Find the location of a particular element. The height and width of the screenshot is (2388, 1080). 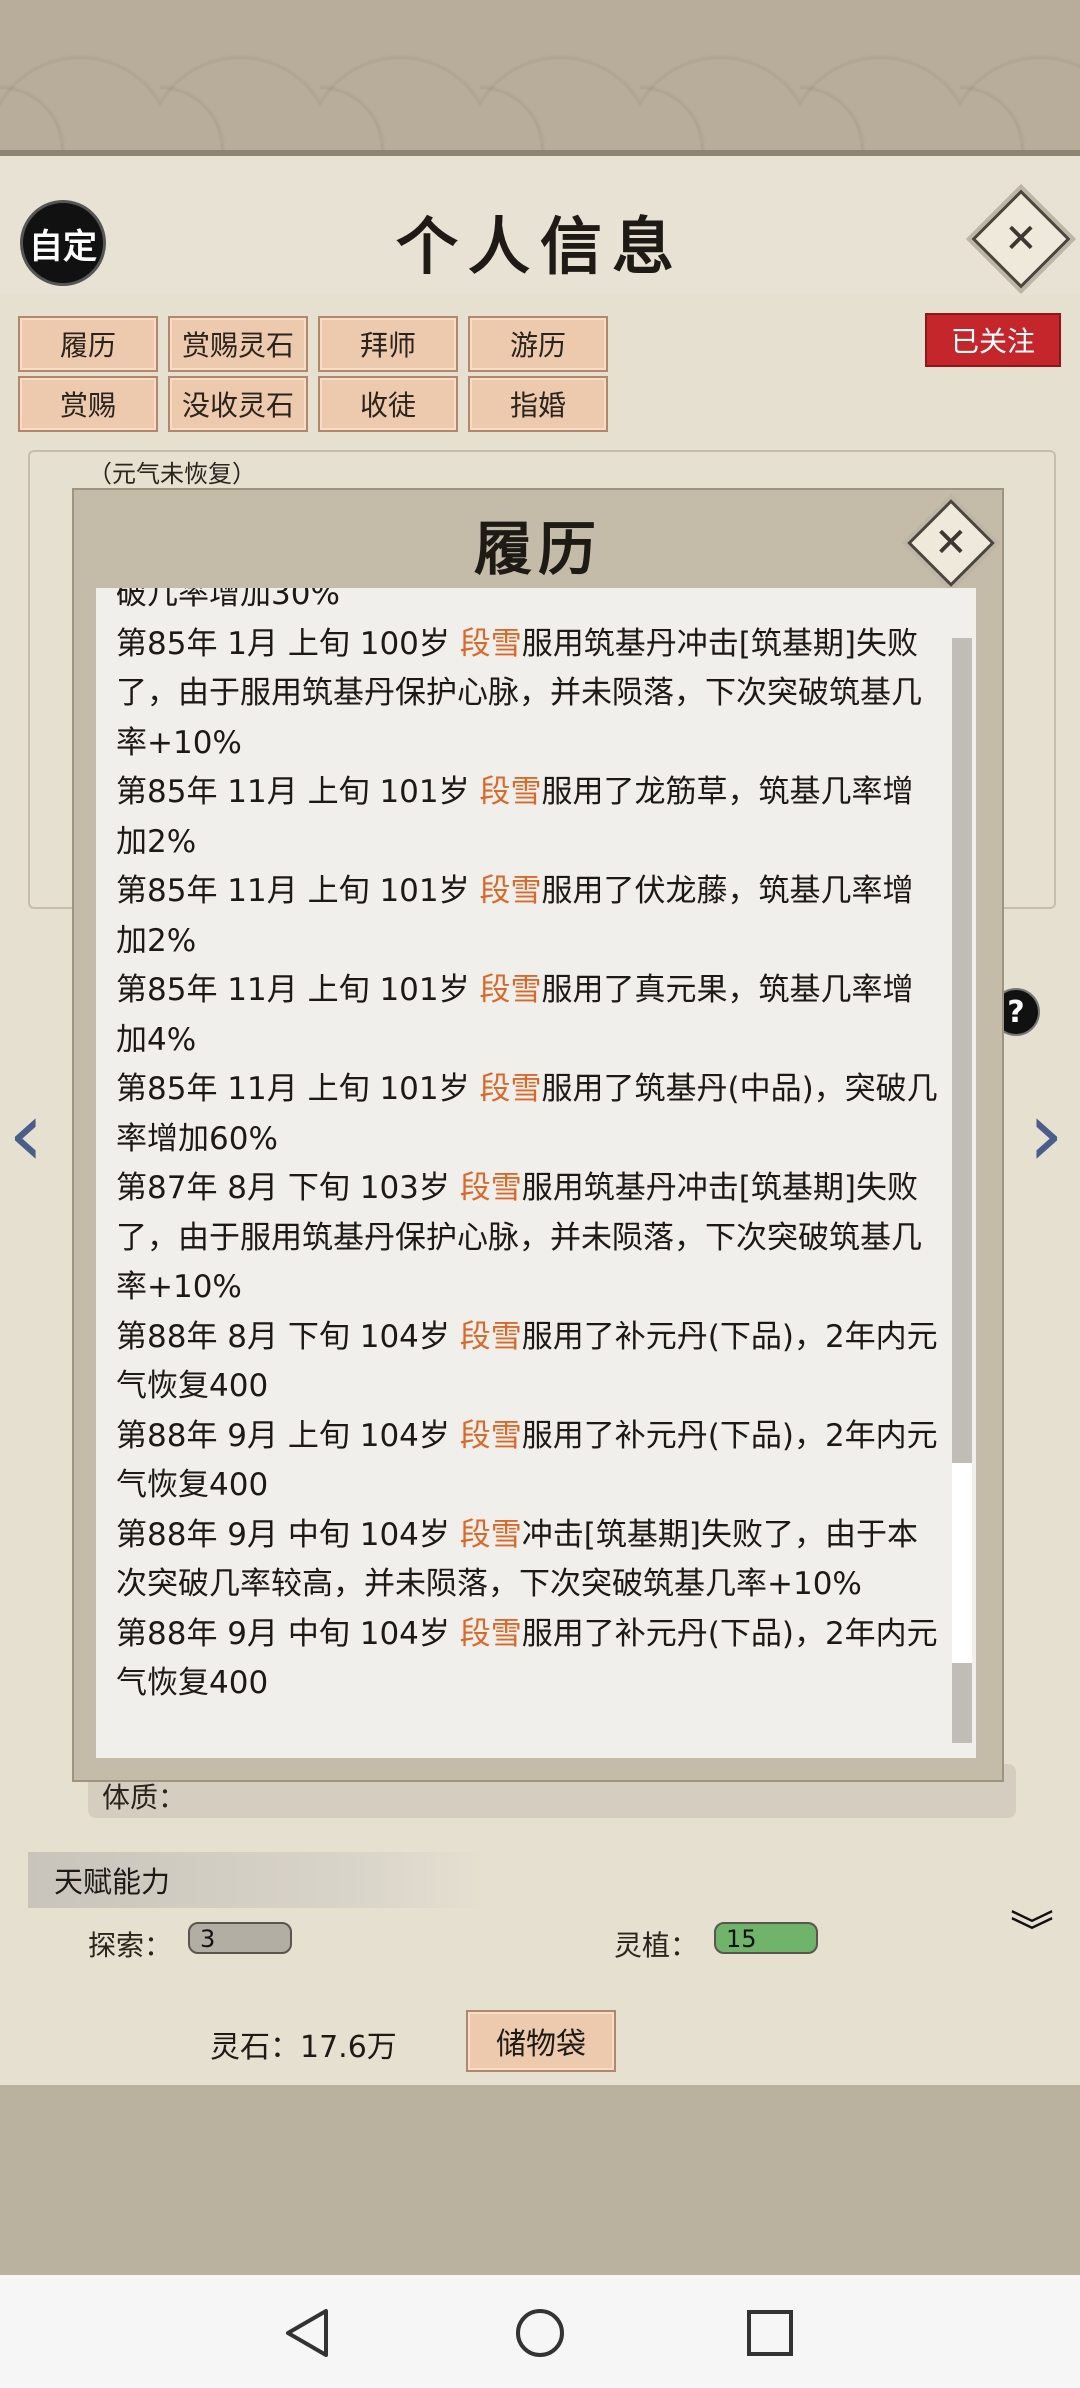

system-nav-bar is located at coordinates (540, 2331).